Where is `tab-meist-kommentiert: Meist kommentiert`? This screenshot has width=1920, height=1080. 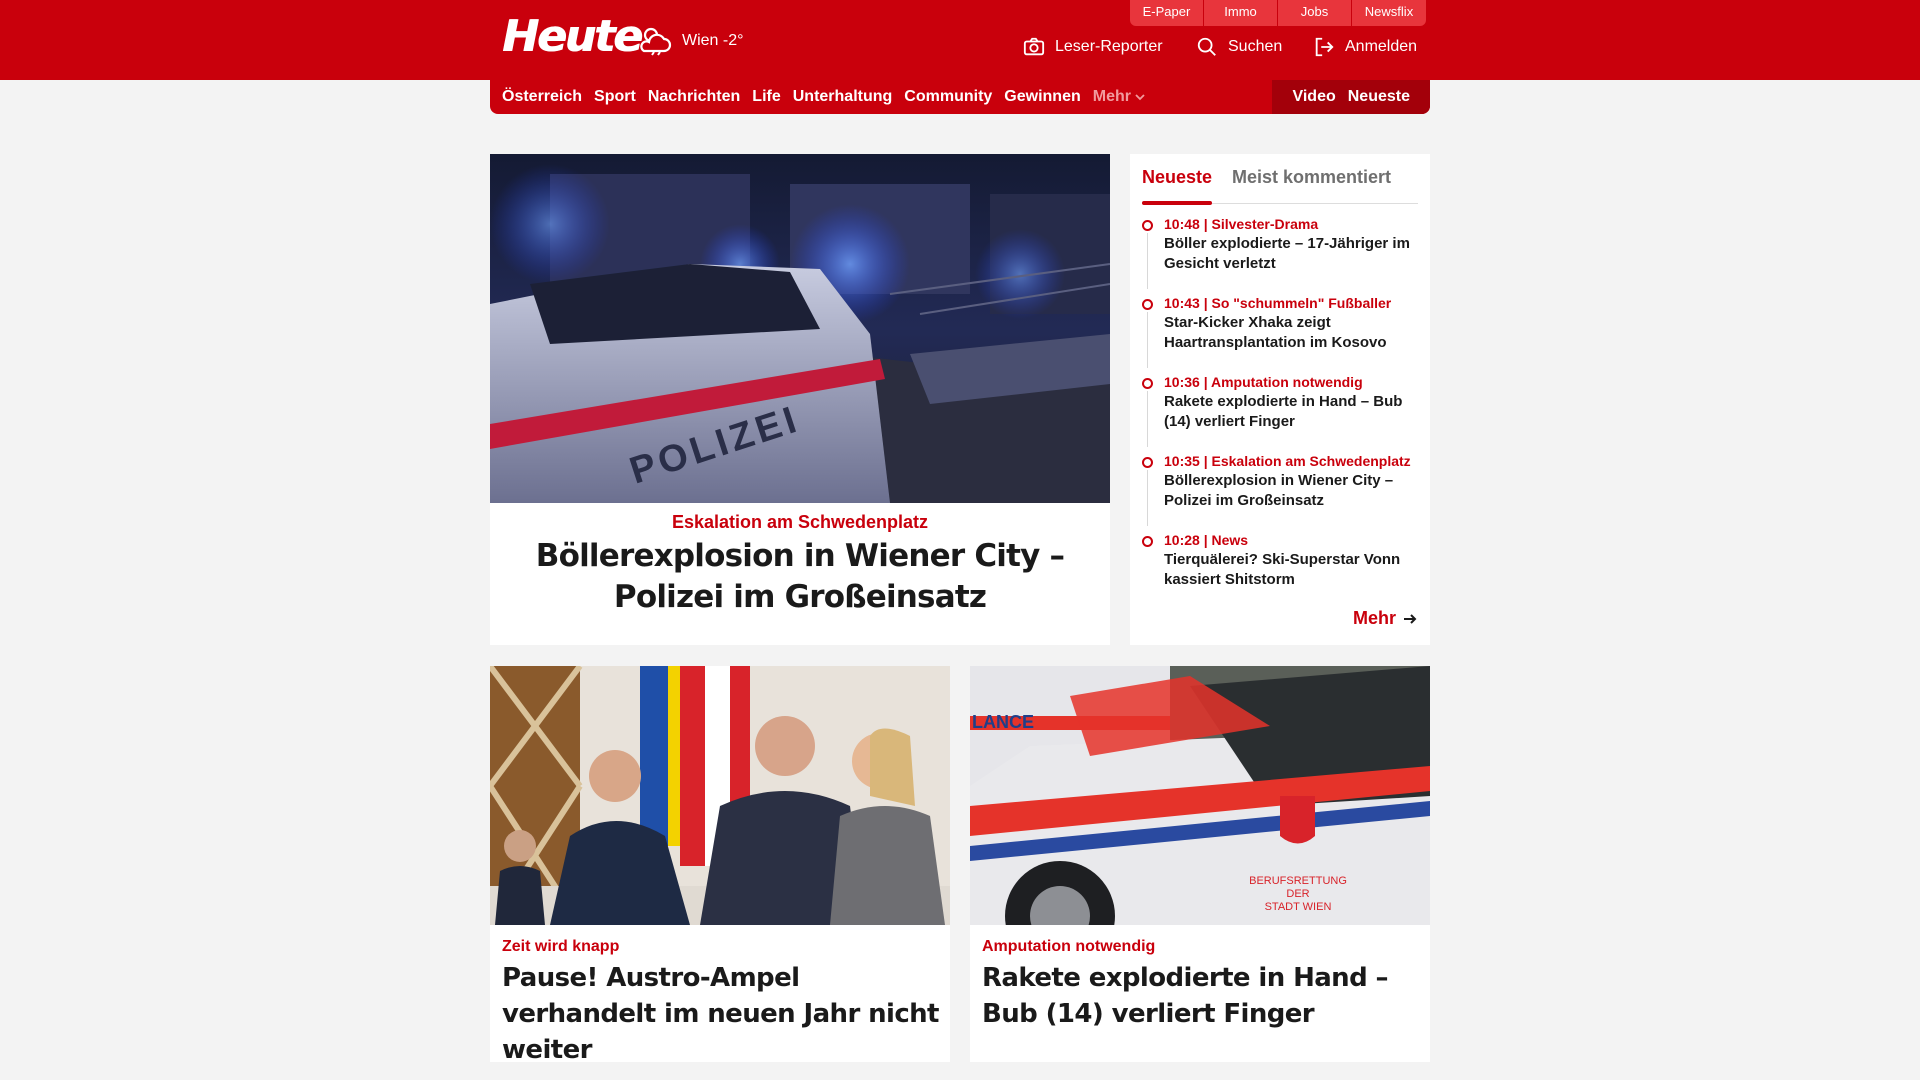
tab-meist-kommentiert: Meist kommentiert is located at coordinates (1311, 184).